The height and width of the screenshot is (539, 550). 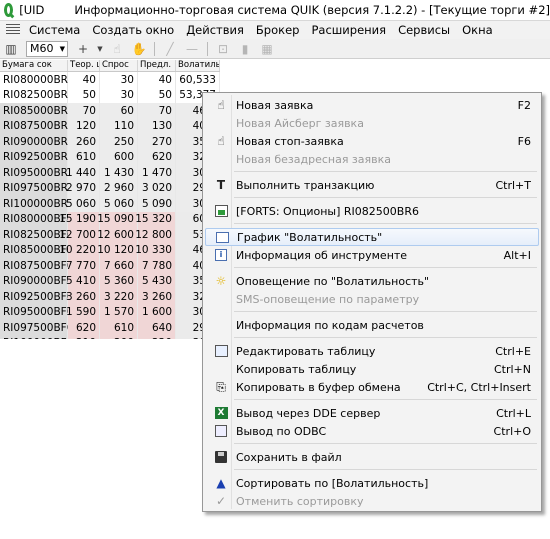 I want to click on menu-actions: Действия, so click(x=215, y=30).